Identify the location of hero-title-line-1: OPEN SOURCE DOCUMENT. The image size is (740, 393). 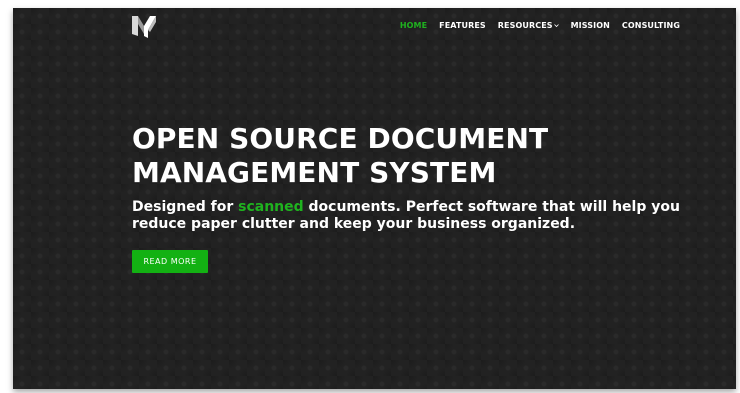
(340, 138).